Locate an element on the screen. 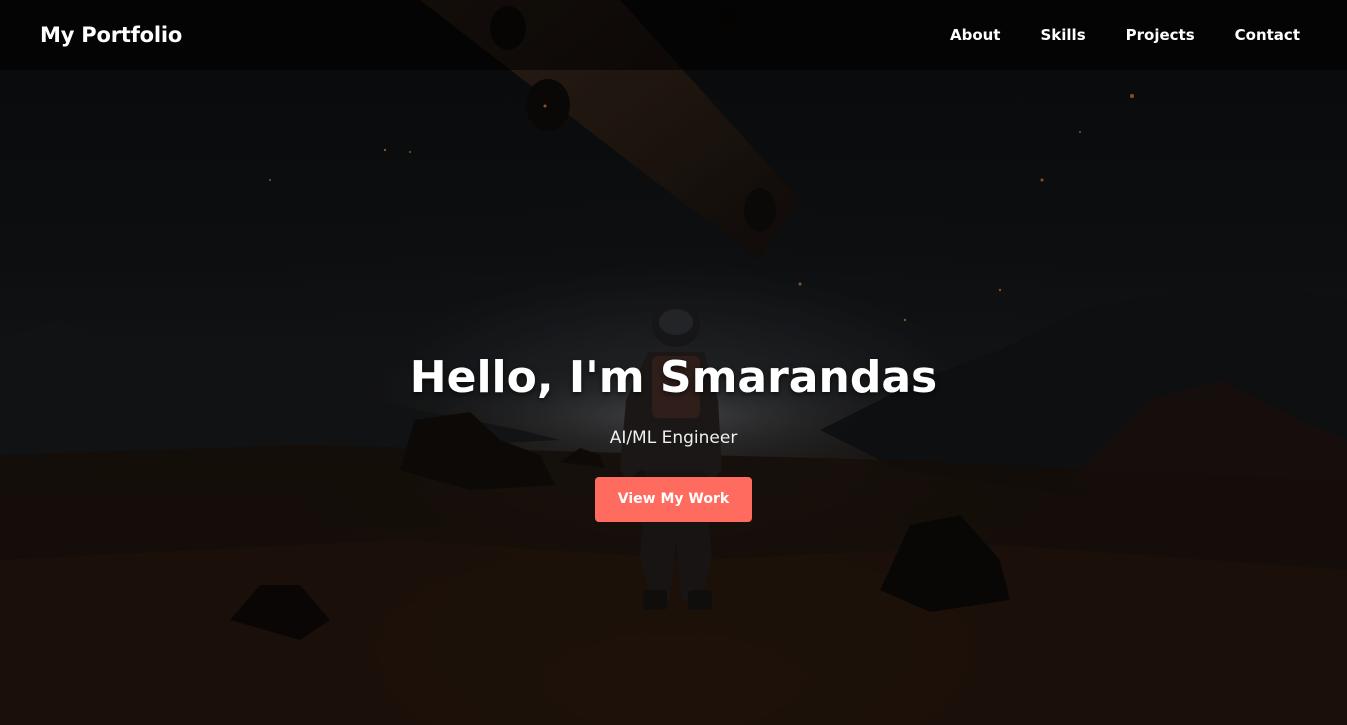 Image resolution: width=1347 pixels, height=725 pixels. view-my-work-button: View My Work is located at coordinates (673, 499).